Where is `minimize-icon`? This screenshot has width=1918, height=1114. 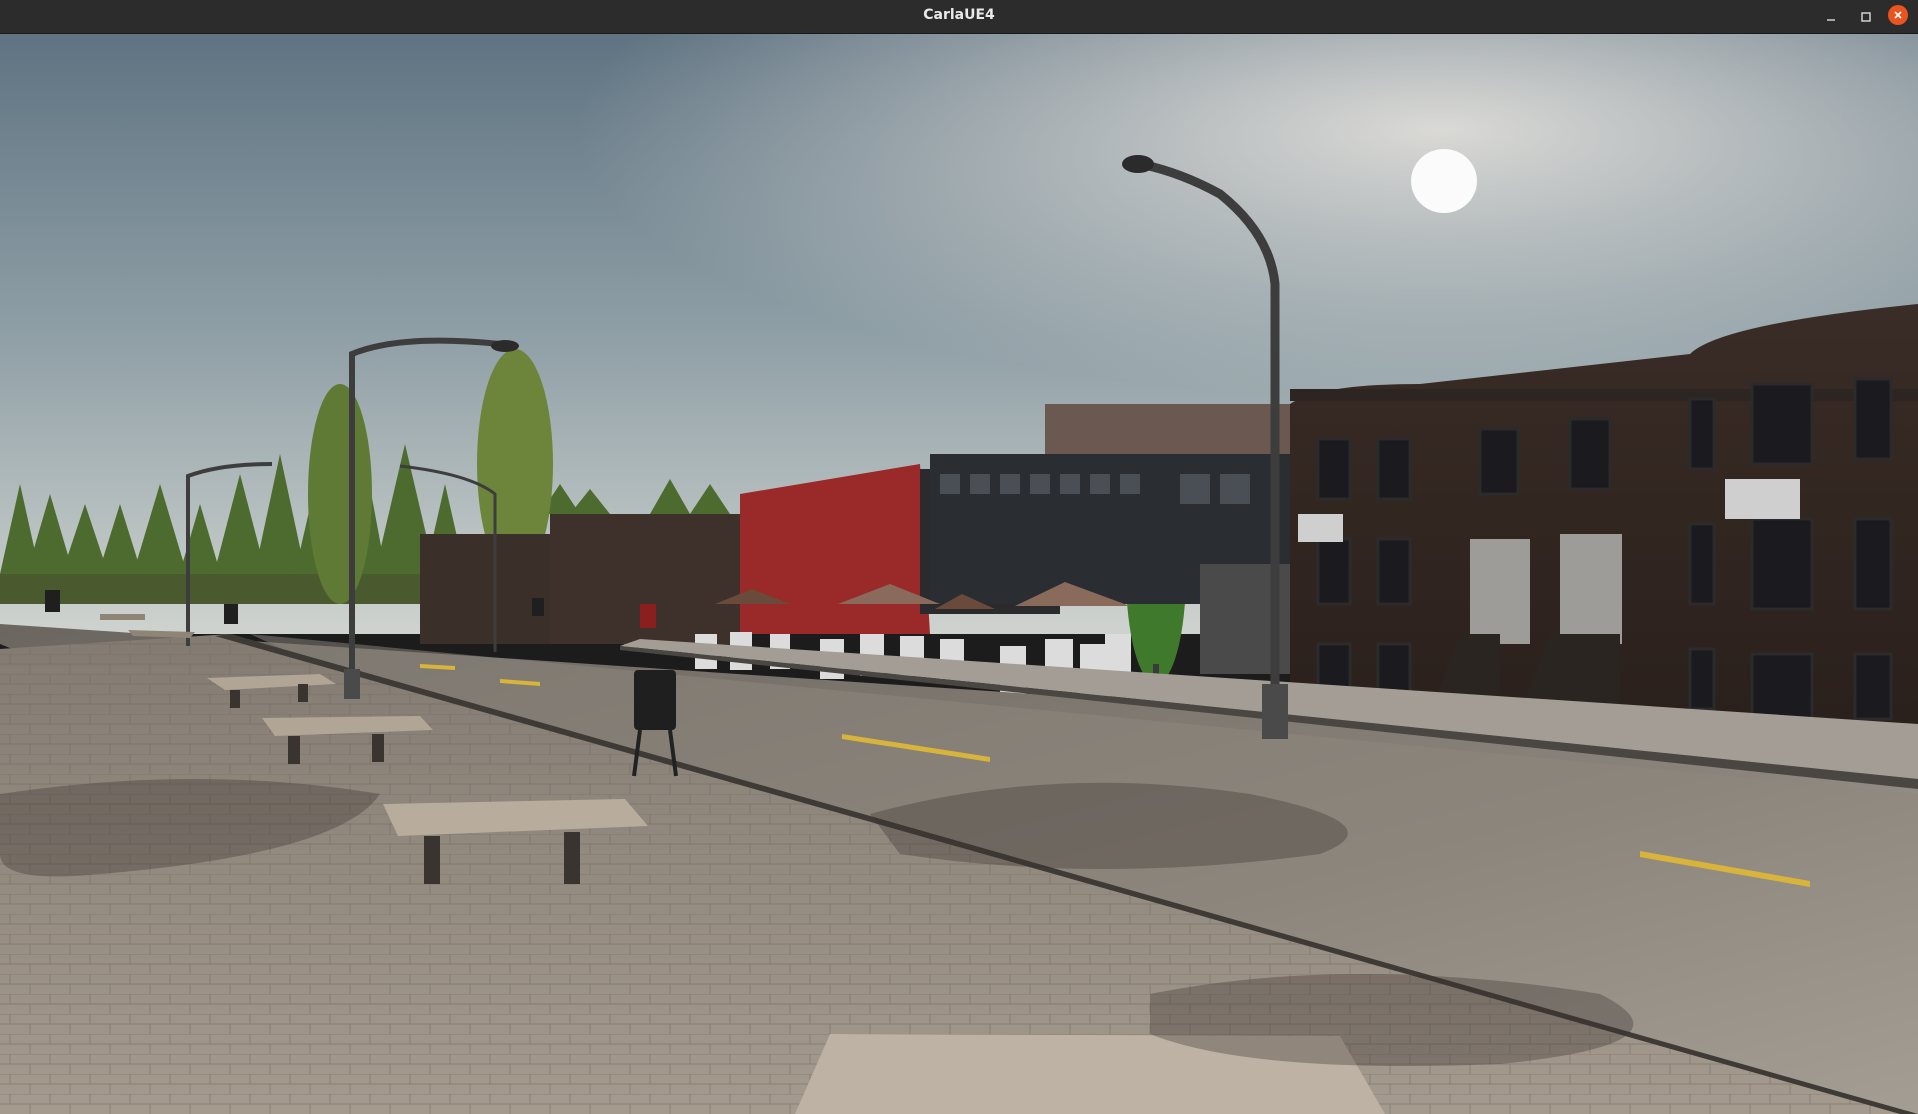 minimize-icon is located at coordinates (1831, 20).